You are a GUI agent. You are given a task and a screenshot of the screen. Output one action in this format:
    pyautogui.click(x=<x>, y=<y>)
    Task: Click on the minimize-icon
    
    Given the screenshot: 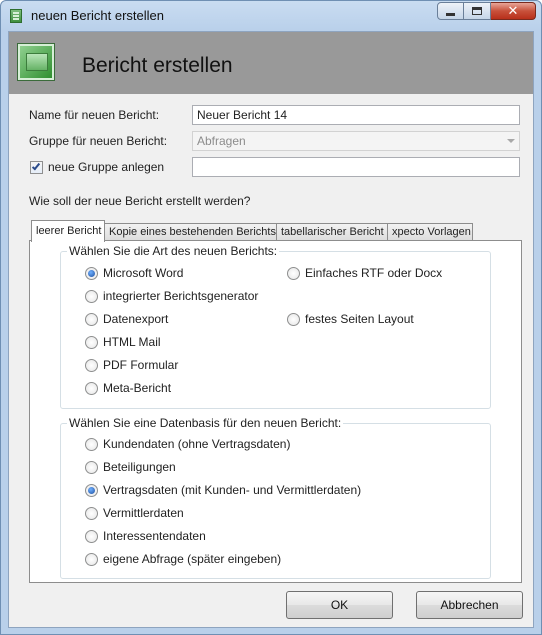 What is the action you would take?
    pyautogui.click(x=450, y=14)
    